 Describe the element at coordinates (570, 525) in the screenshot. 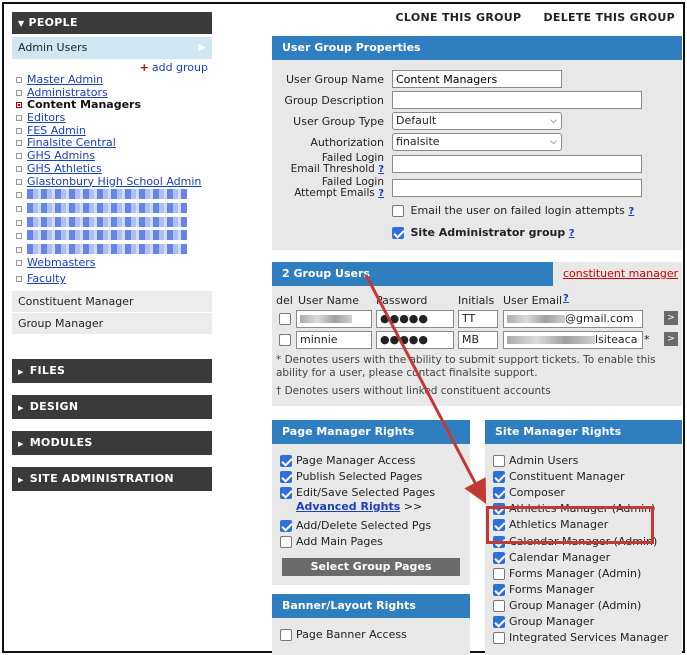

I see `highlight-box` at that location.